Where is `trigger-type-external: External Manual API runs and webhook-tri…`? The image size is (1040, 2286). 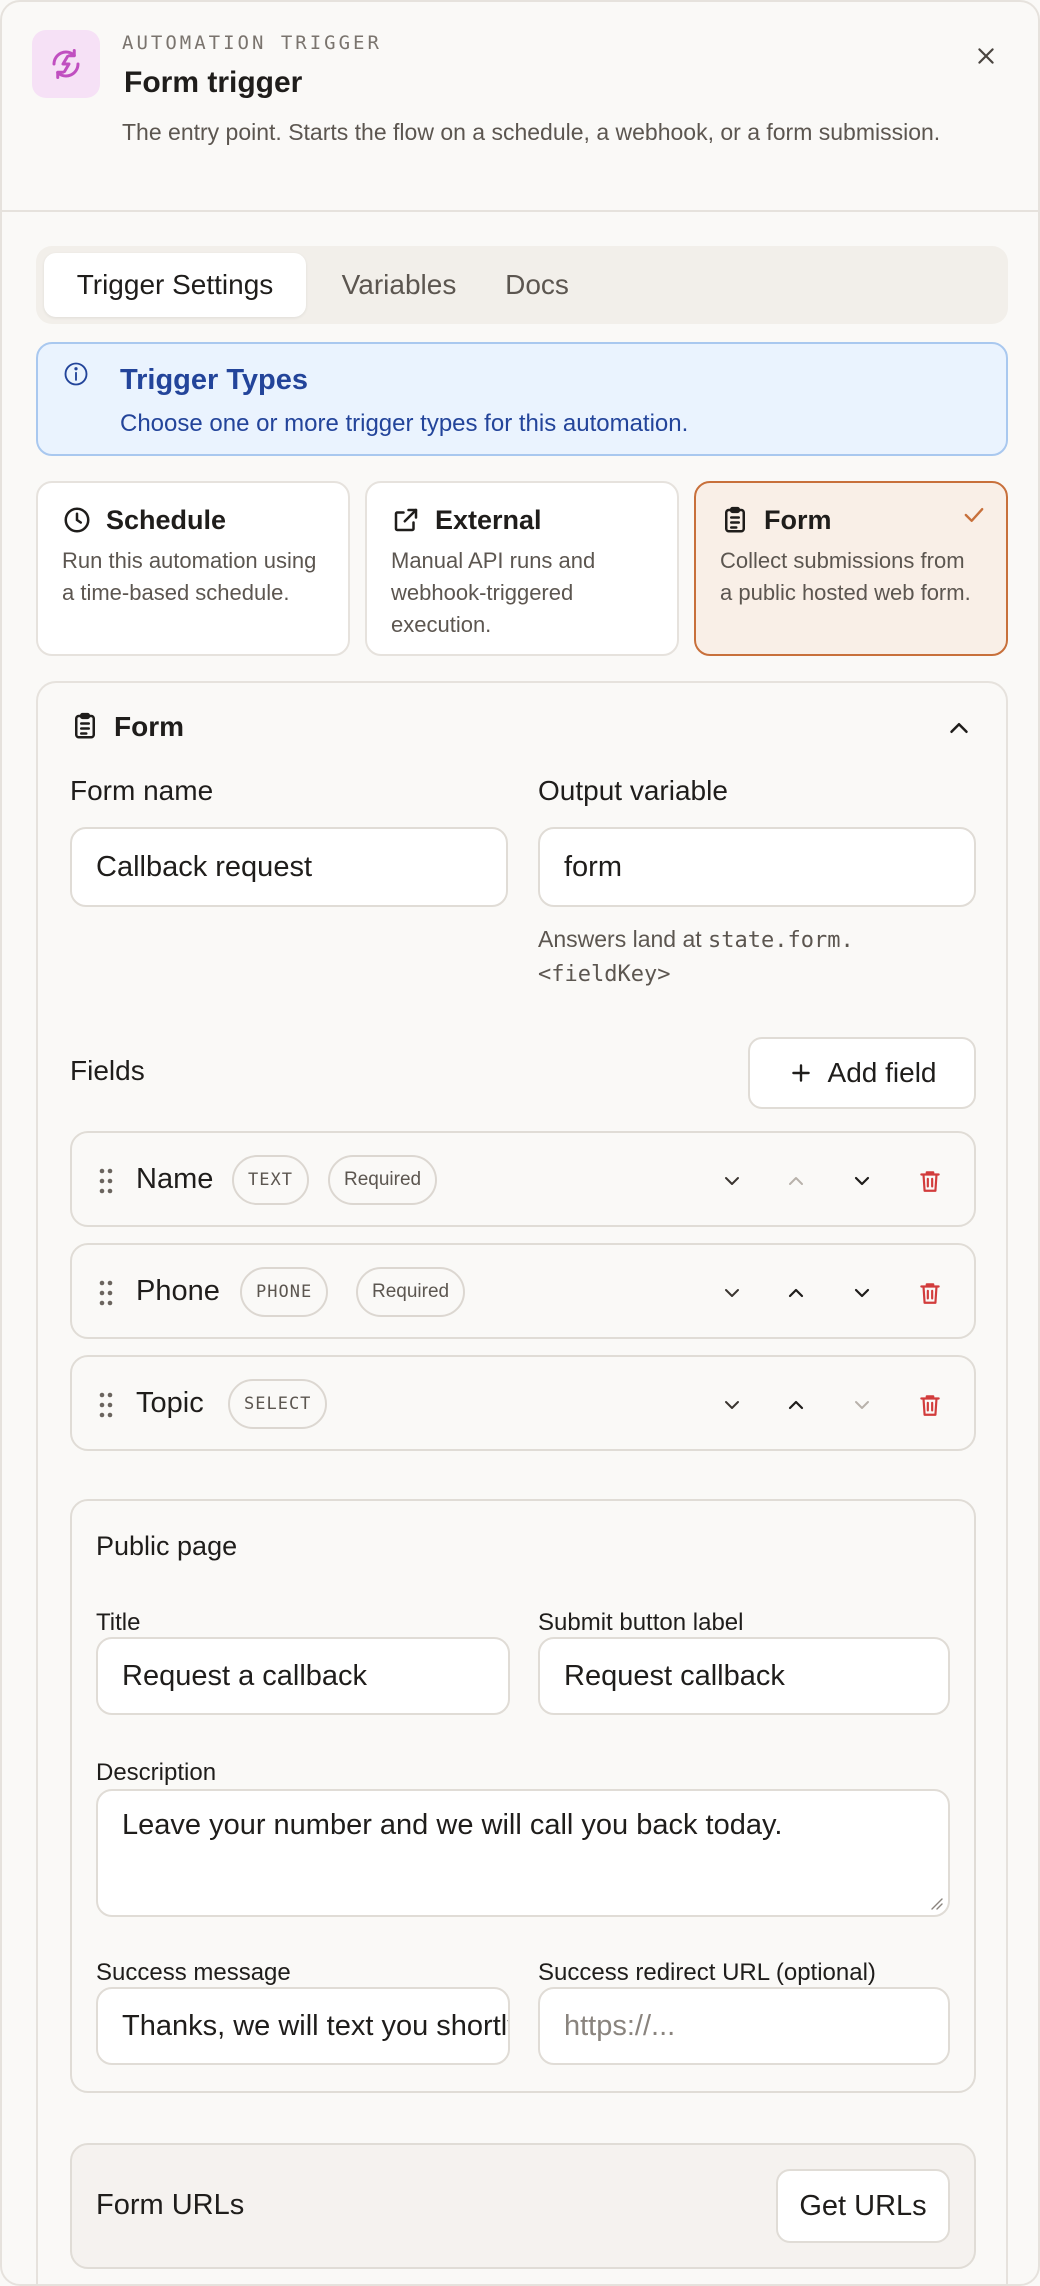 trigger-type-external: External Manual API runs and webhook-tri… is located at coordinates (522, 568).